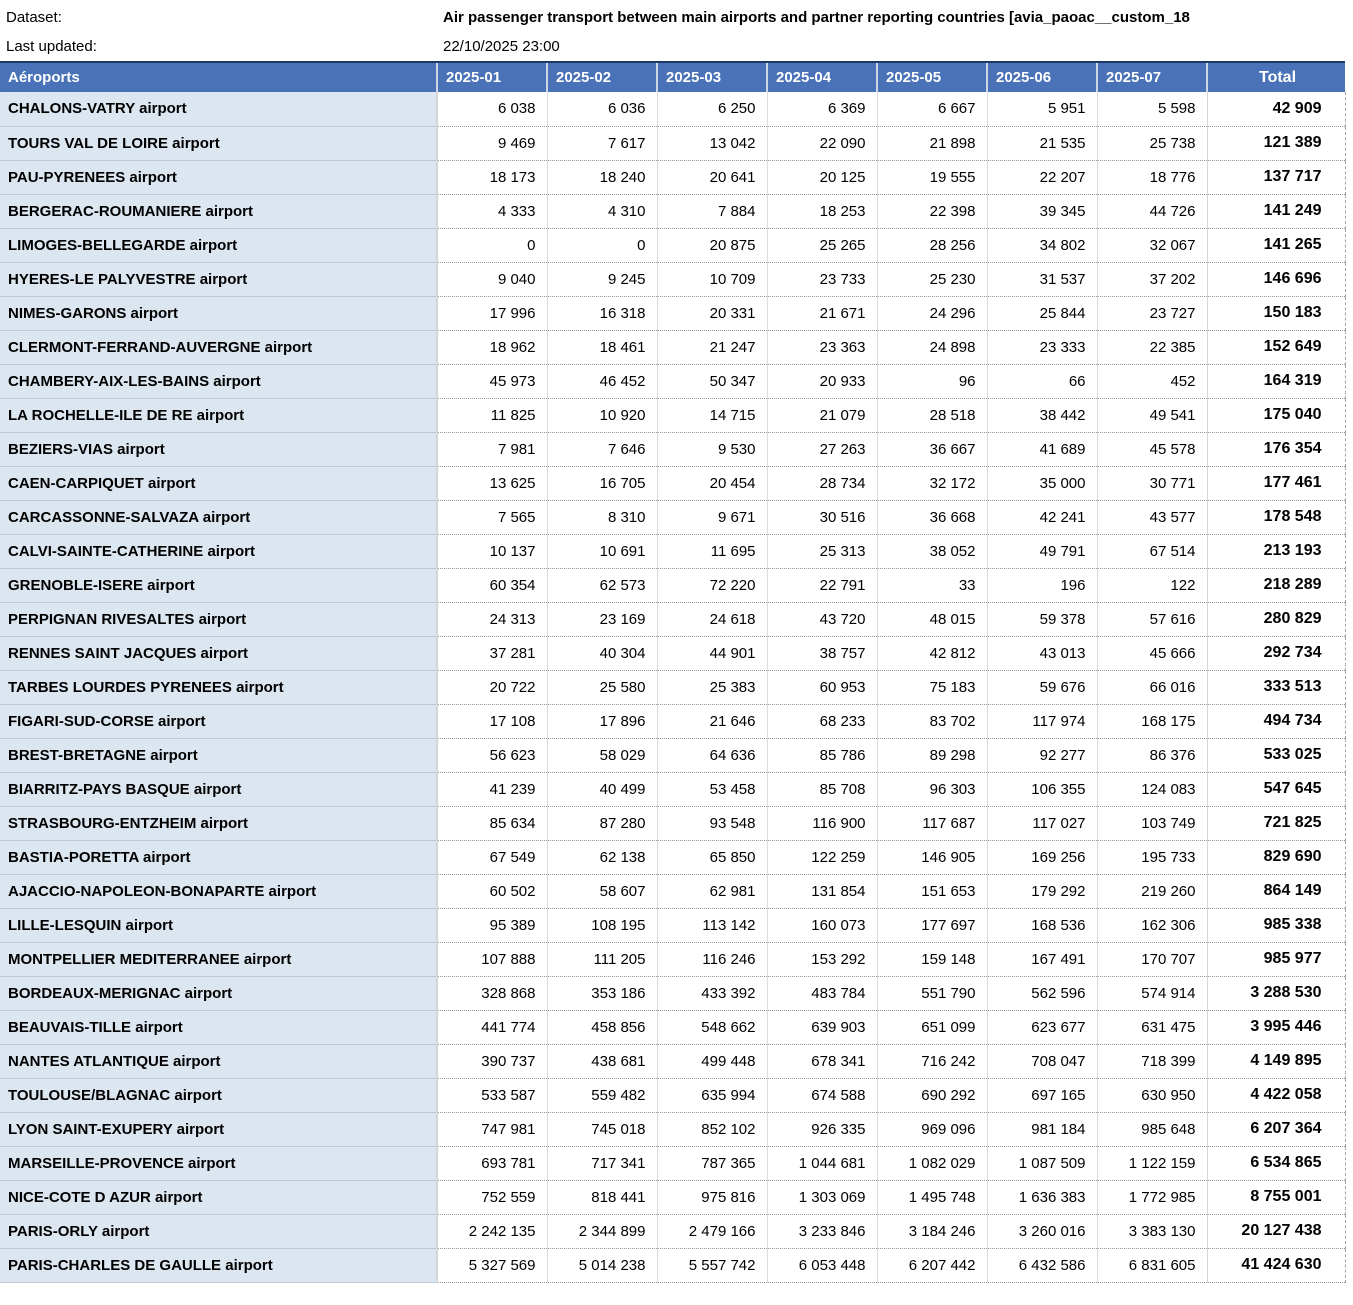 Image resolution: width=1353 pixels, height=1305 pixels. What do you see at coordinates (821, 517) in the screenshot?
I see `month-value-cell: 30 516` at bounding box center [821, 517].